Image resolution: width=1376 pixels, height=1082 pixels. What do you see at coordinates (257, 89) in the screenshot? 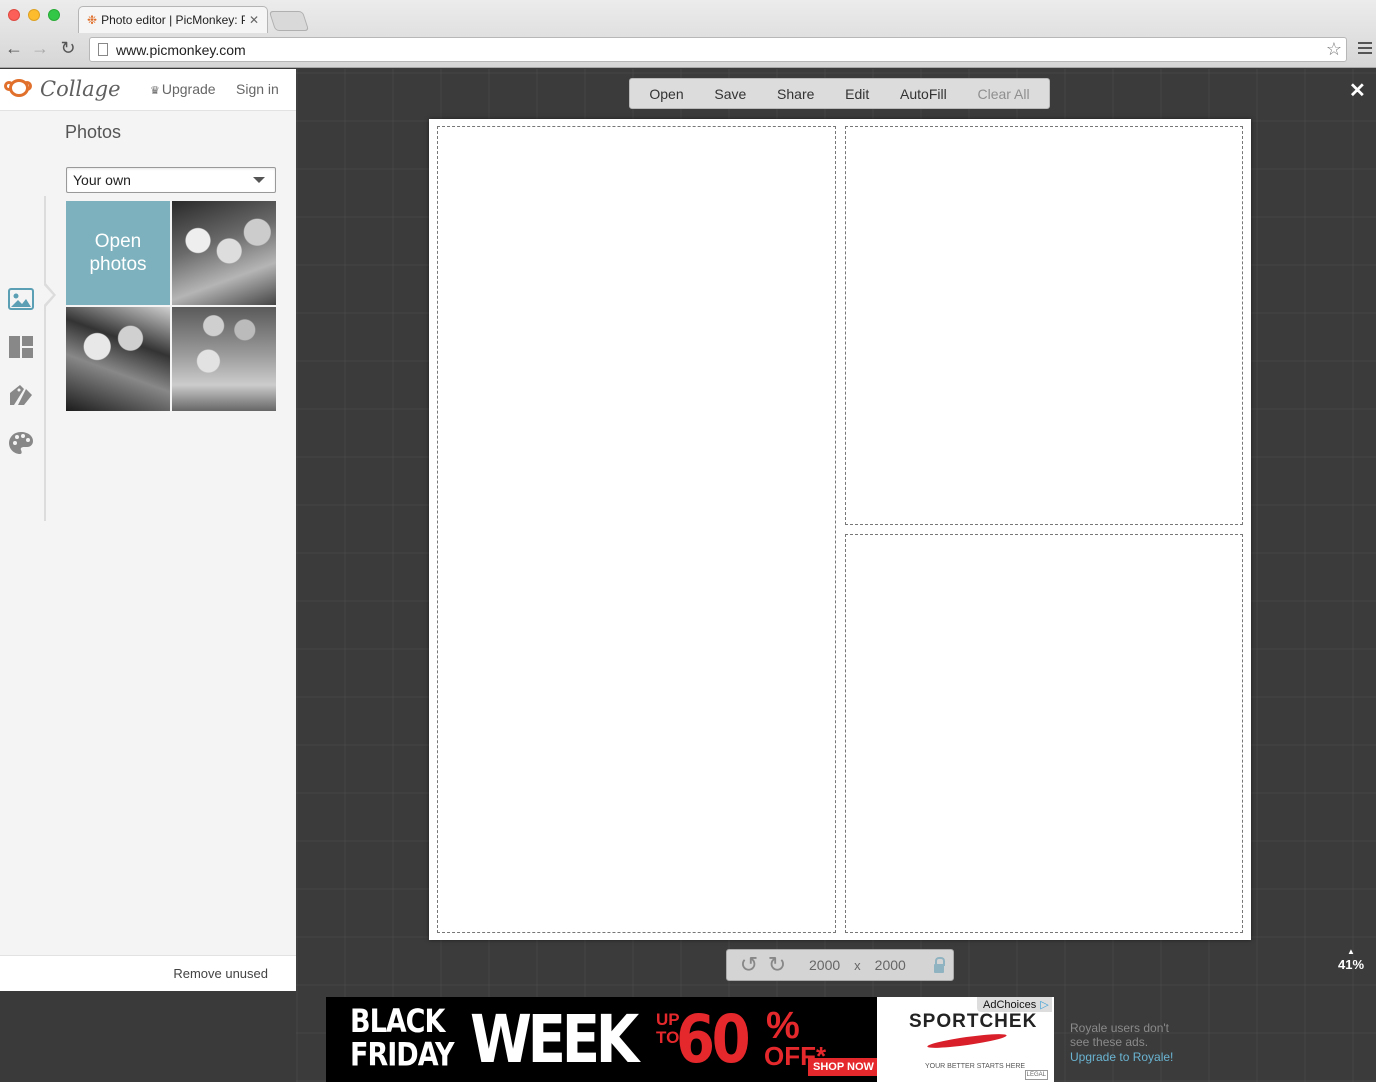
I see `sign-in-link: Sign in` at bounding box center [257, 89].